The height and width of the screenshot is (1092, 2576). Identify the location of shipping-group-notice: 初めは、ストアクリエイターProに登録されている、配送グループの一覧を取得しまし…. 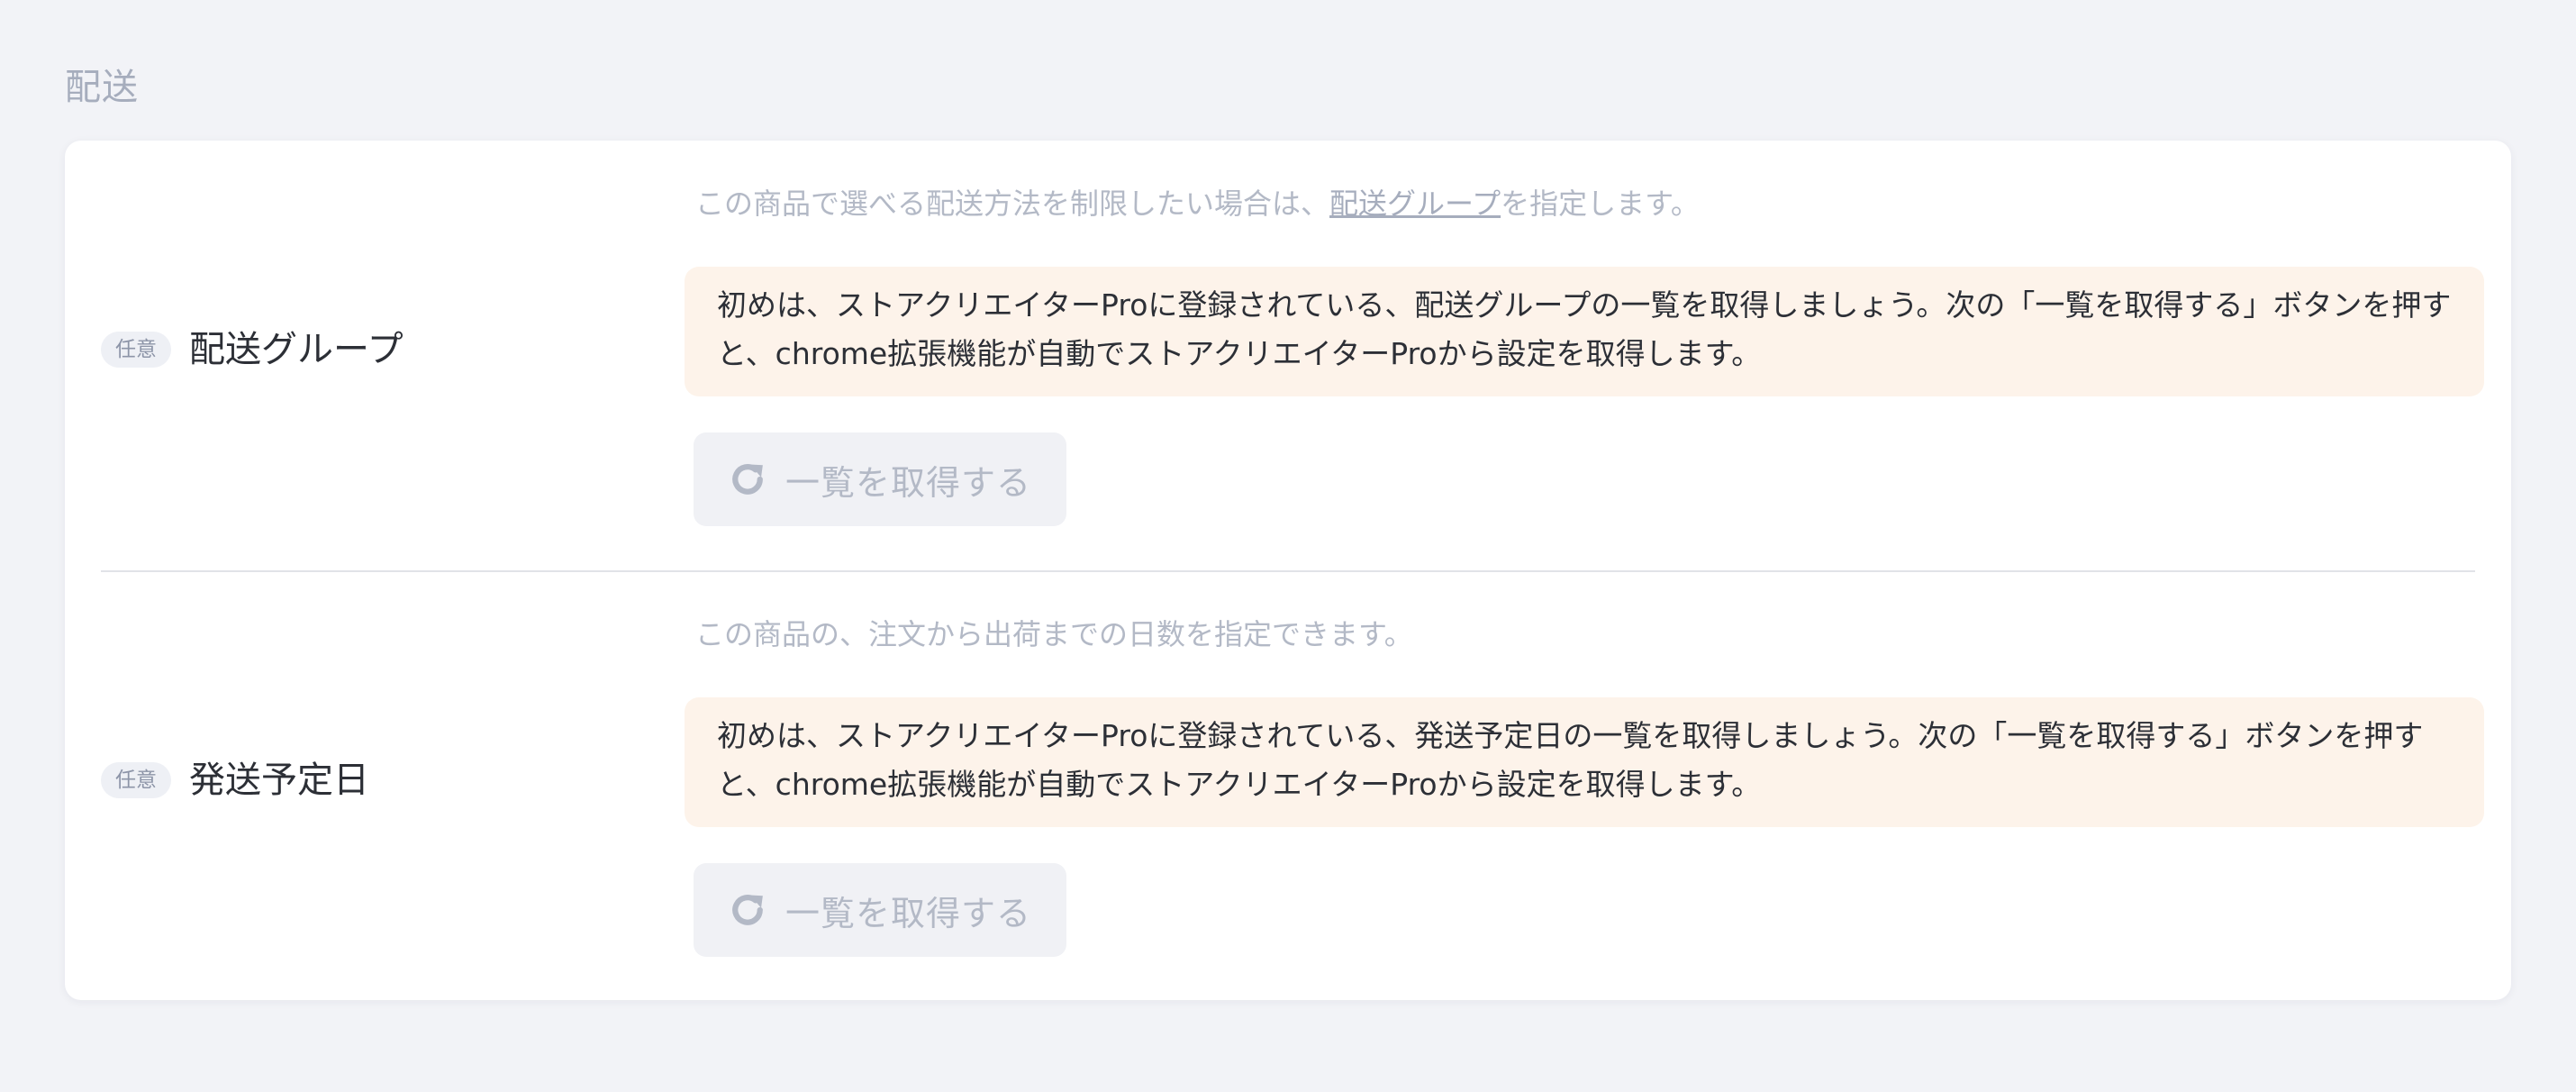
(1584, 331).